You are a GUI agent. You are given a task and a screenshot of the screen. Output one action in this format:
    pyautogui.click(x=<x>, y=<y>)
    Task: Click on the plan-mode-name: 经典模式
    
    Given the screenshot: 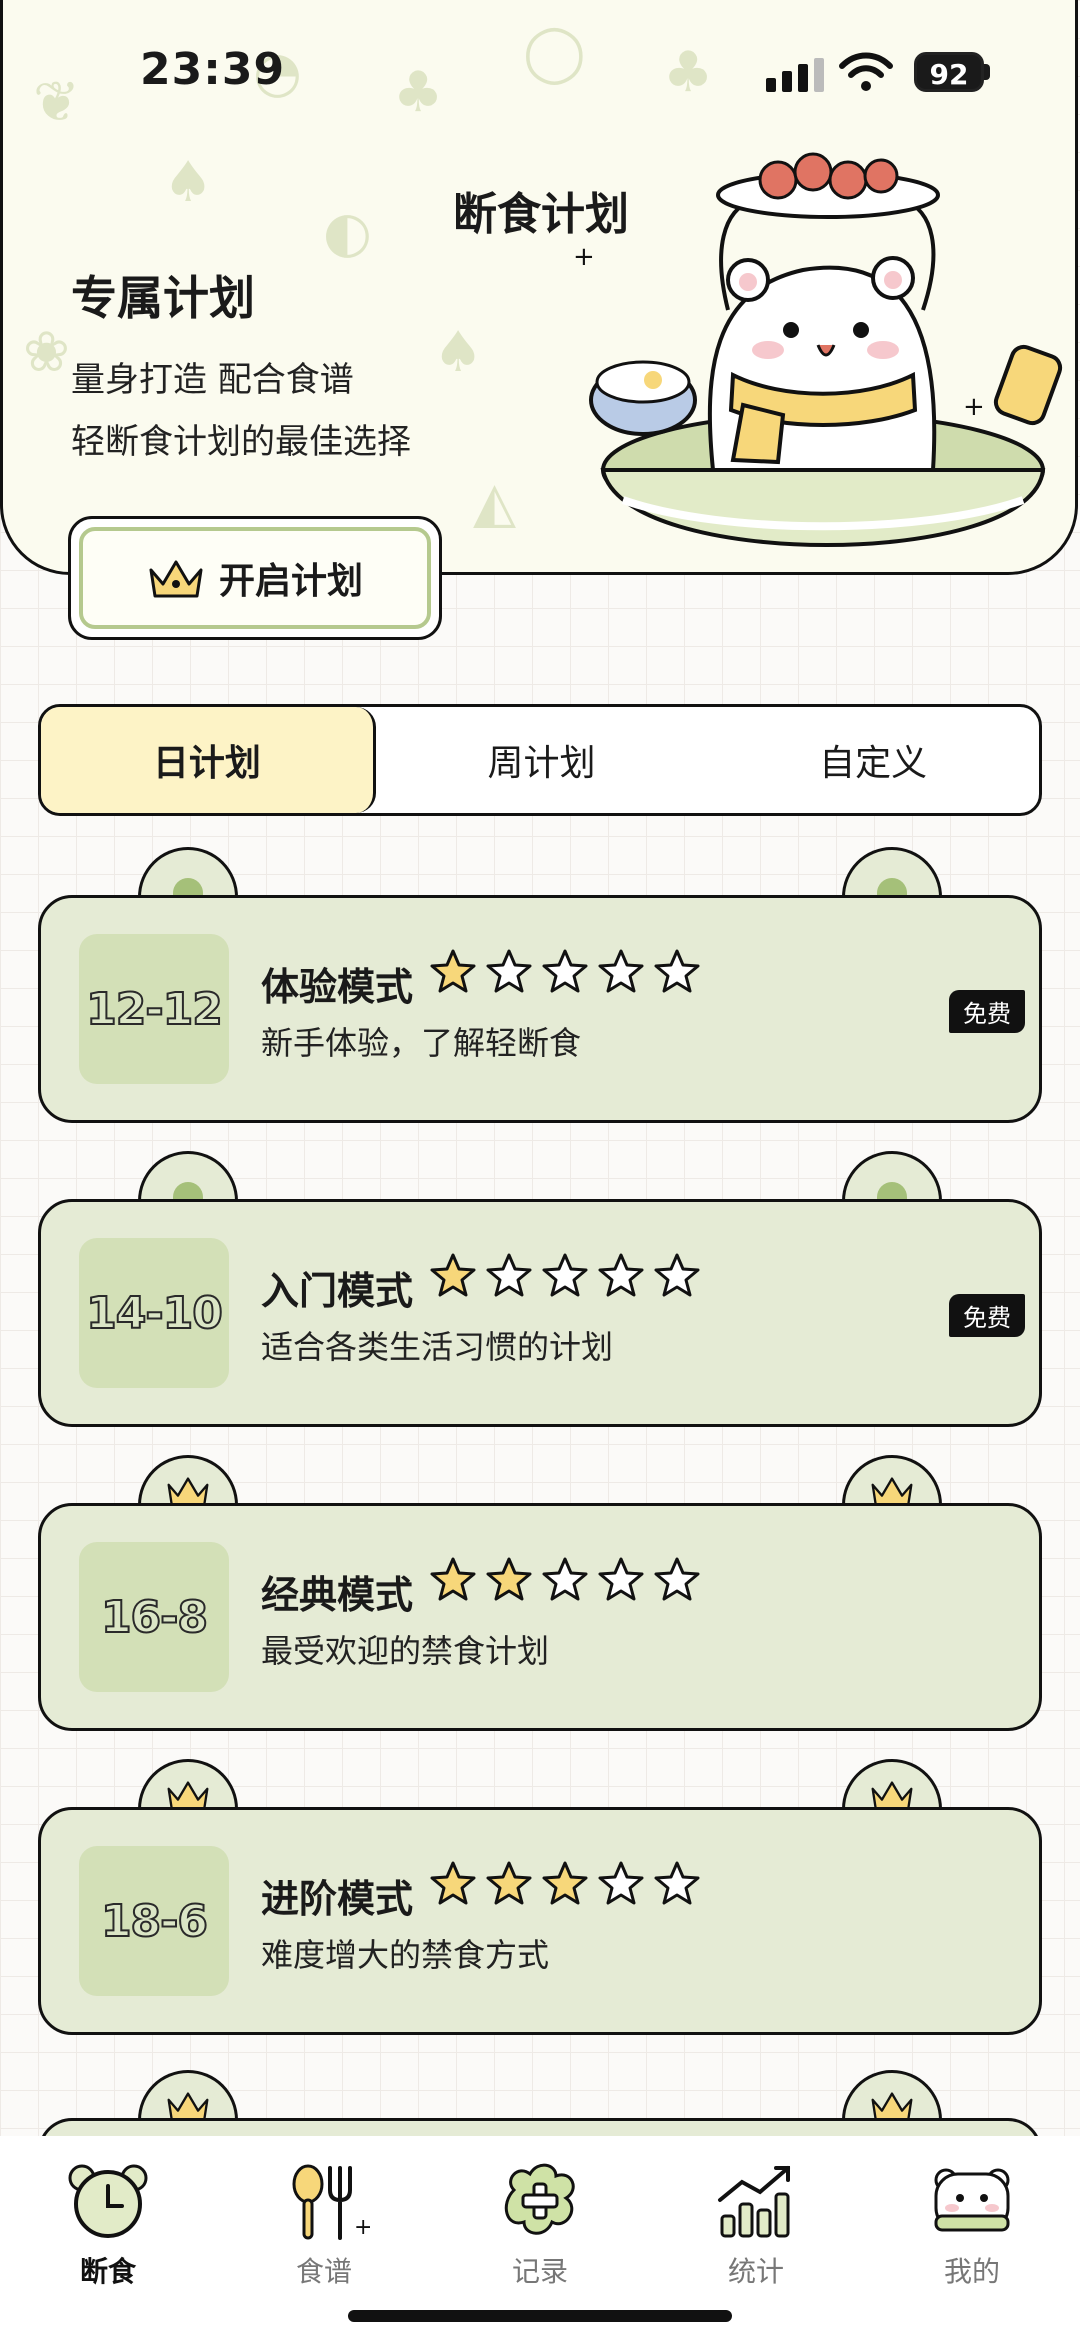 What is the action you would take?
    pyautogui.click(x=337, y=1595)
    